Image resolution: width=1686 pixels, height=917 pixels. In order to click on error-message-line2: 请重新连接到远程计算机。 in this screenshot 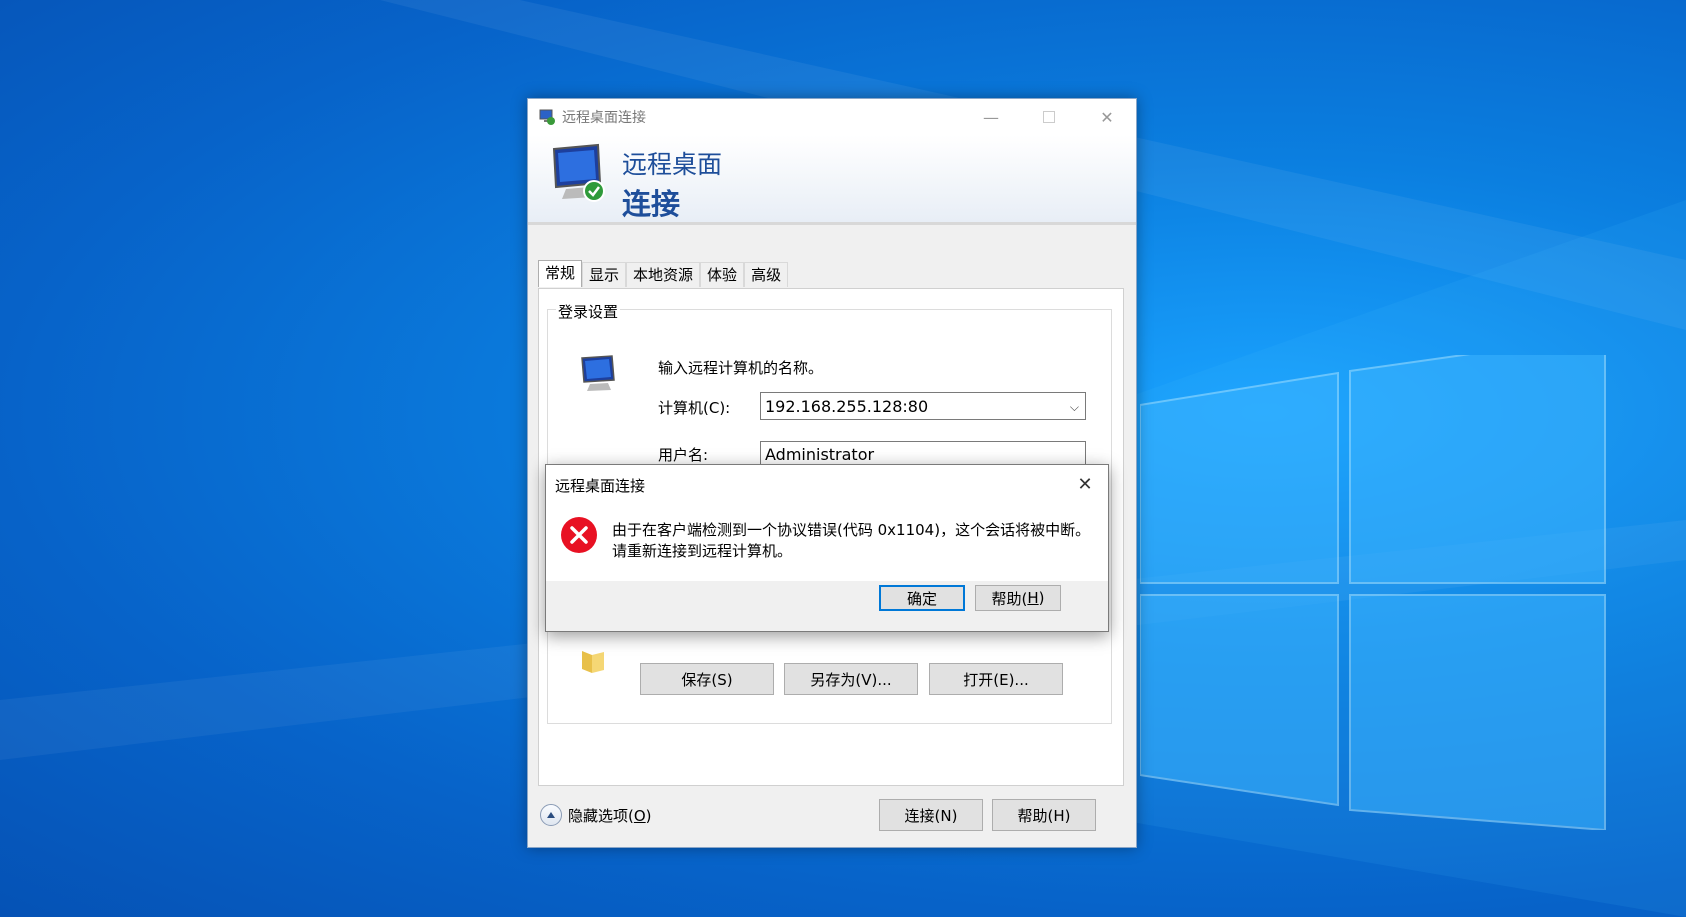, I will do `click(702, 551)`.